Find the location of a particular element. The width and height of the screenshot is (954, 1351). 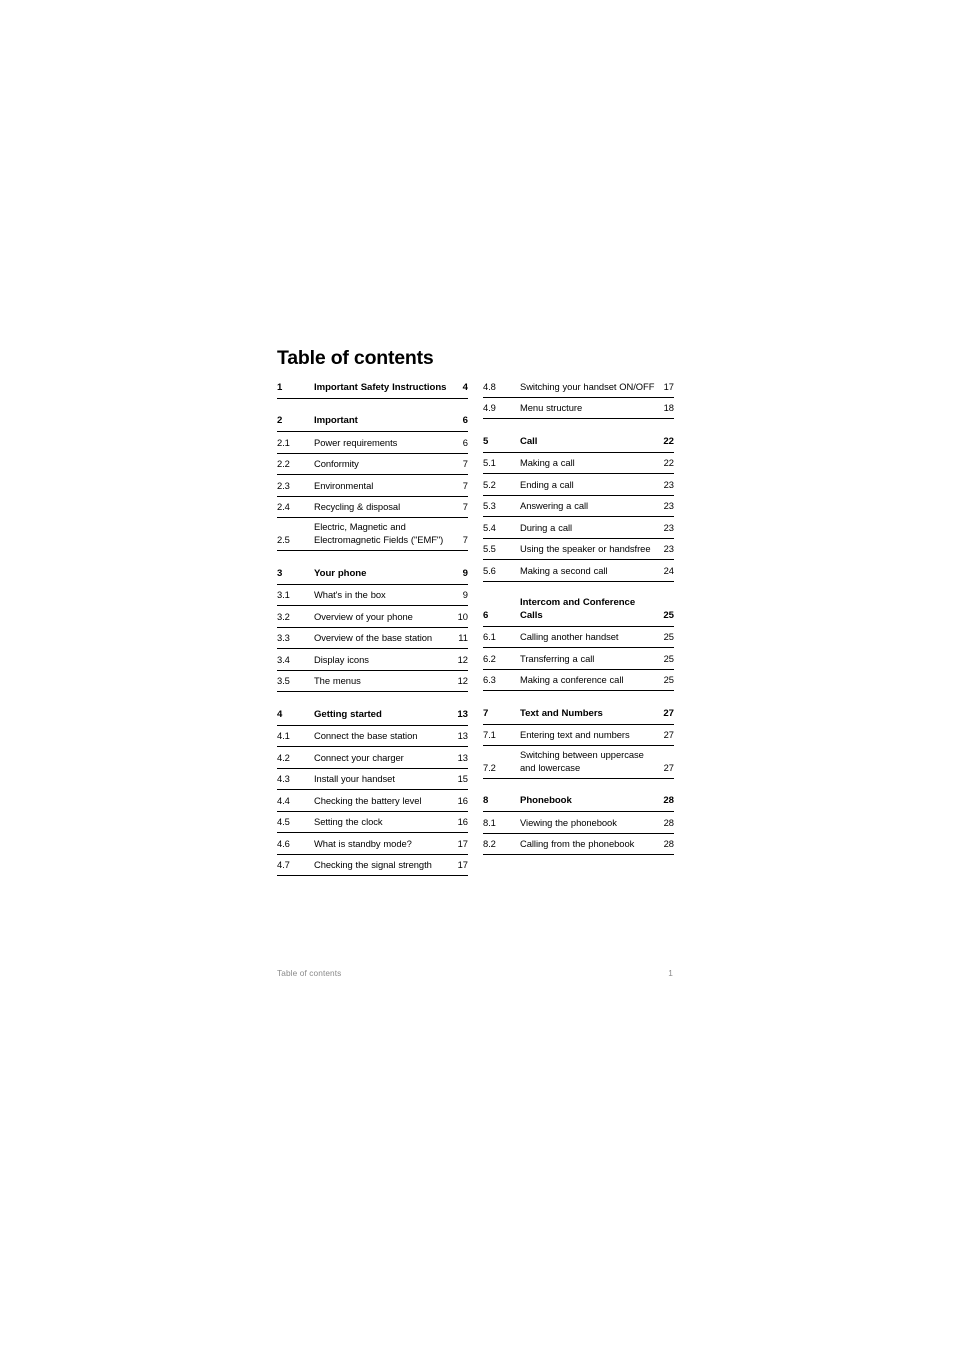

toc-entry-number: 4.7 is located at coordinates (283, 865).